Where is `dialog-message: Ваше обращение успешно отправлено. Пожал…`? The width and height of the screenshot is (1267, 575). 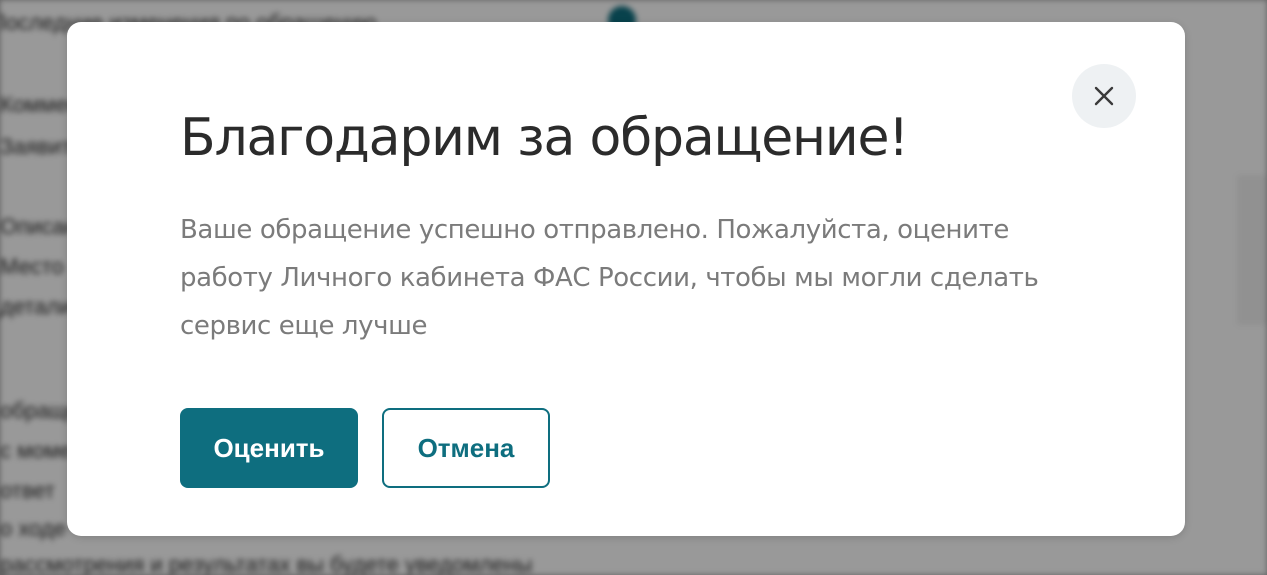 dialog-message: Ваше обращение успешно отправлено. Пожал… is located at coordinates (609, 278).